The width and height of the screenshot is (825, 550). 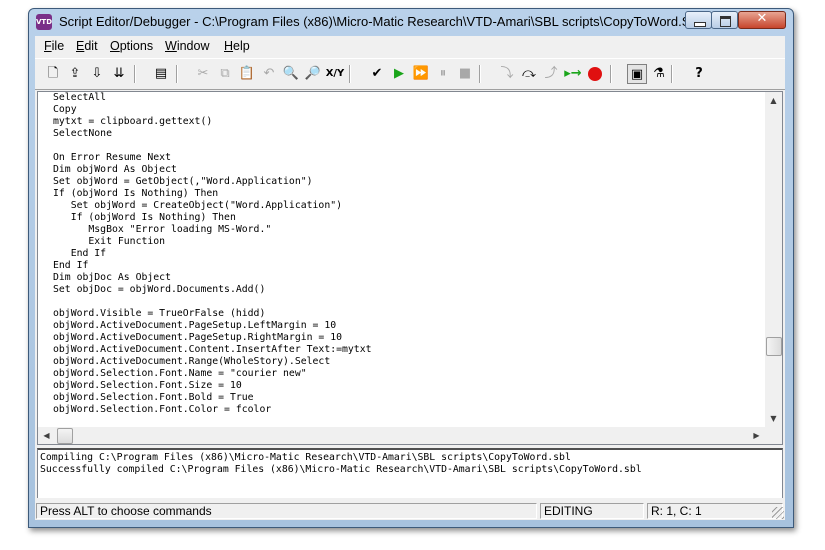 I want to click on code-line: Dim objWord As Object, so click(x=115, y=169).